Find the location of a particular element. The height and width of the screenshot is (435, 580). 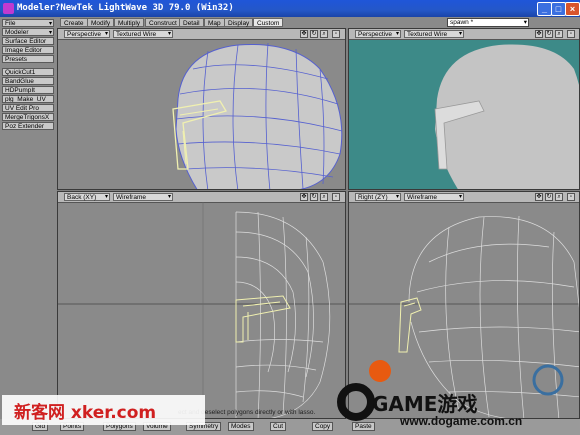

merge-trigons-button: MergeTrigonsX is located at coordinates (28, 117).